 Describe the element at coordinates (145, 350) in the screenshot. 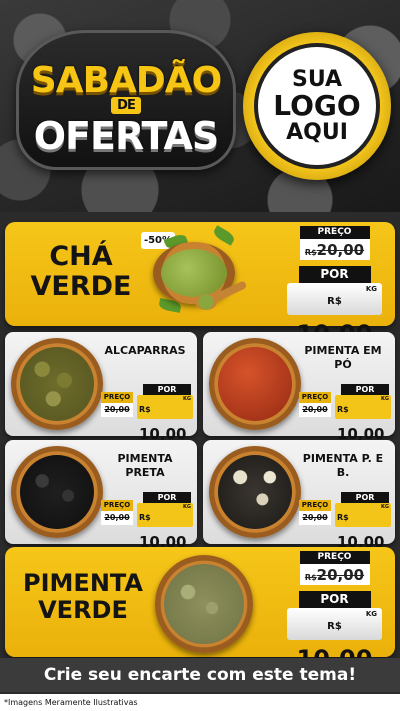

I see `product-name: ALCAPARRAS` at that location.